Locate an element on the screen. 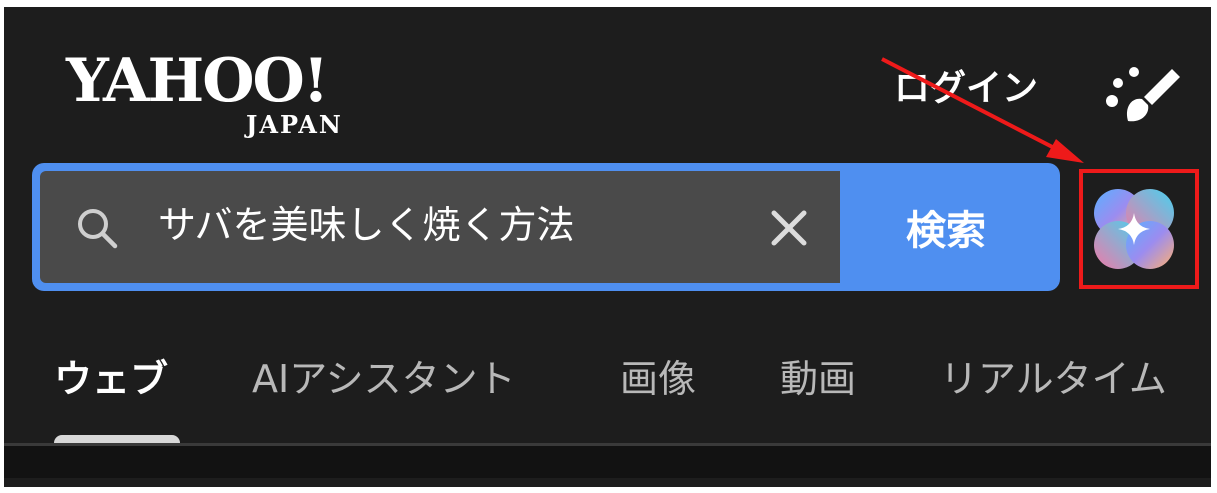 The width and height of the screenshot is (1217, 493). tab-web: ウェブ is located at coordinates (111, 380).